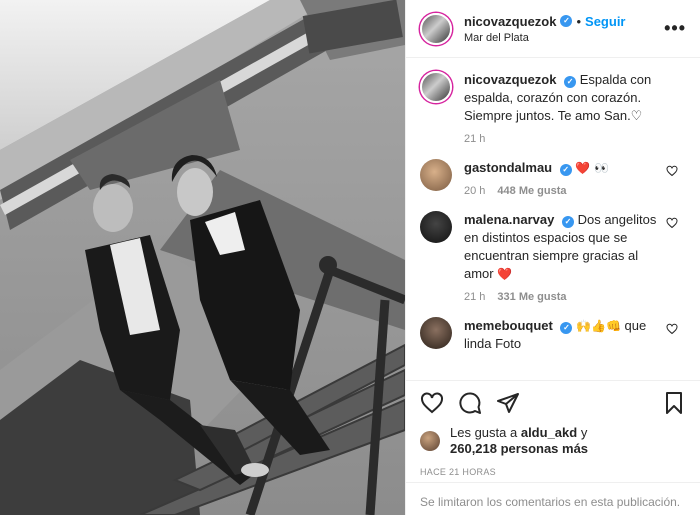  I want to click on action-icons, so click(553, 403).